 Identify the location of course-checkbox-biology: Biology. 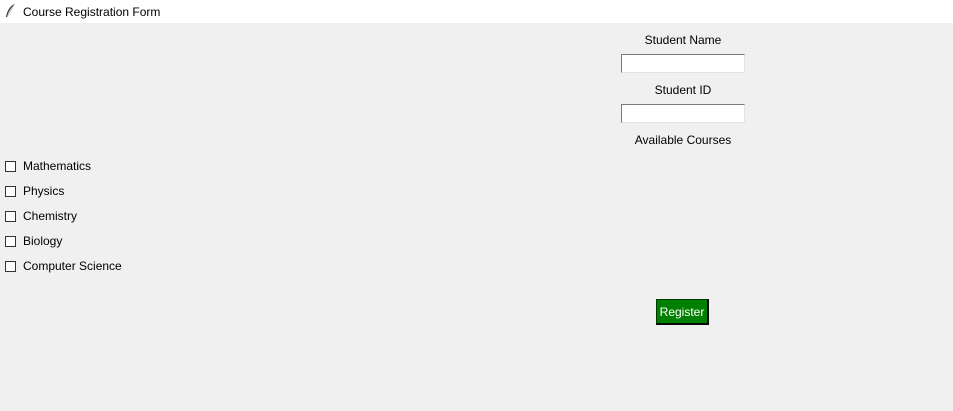
(33, 241).